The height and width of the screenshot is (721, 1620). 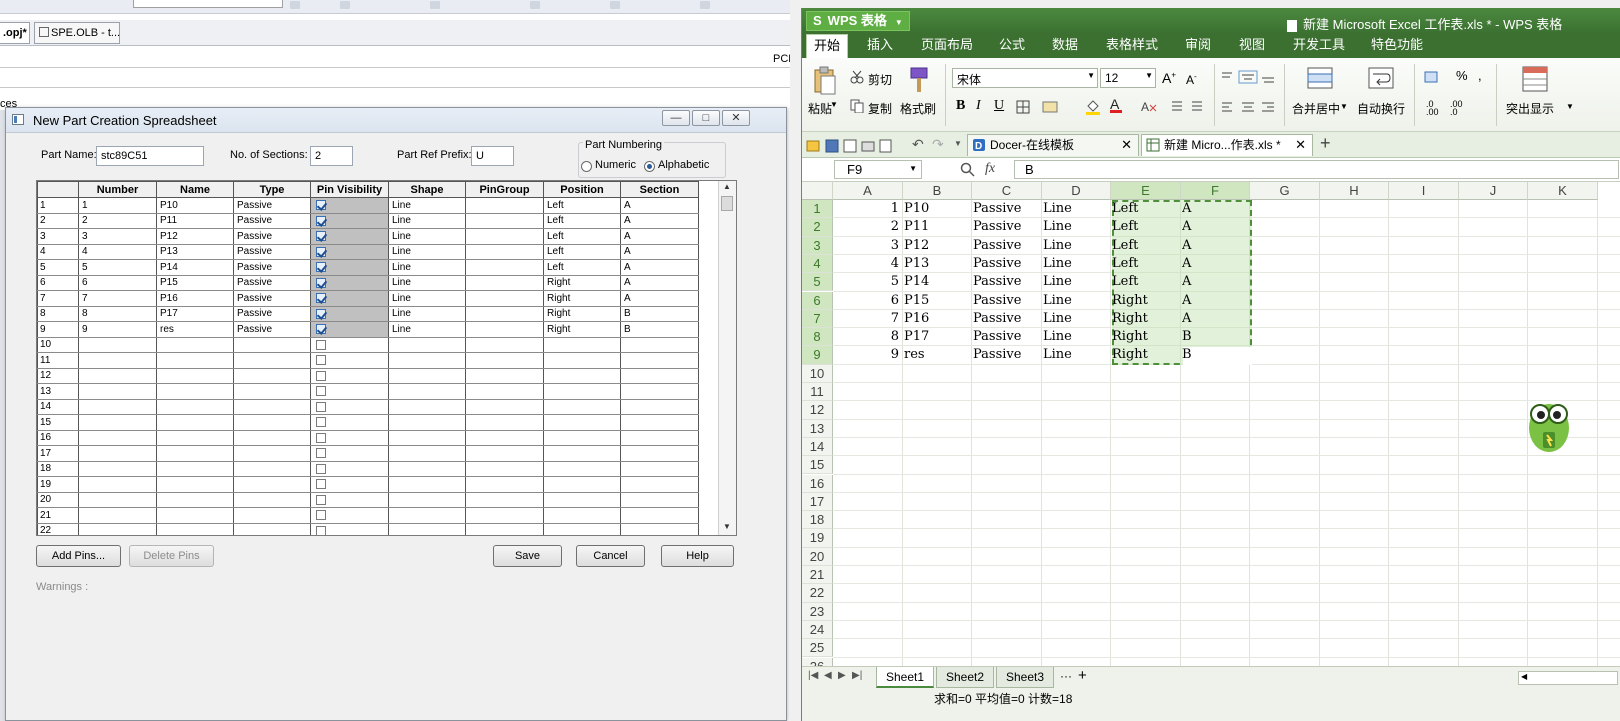 What do you see at coordinates (817, 245) in the screenshot?
I see `row-header: 3` at bounding box center [817, 245].